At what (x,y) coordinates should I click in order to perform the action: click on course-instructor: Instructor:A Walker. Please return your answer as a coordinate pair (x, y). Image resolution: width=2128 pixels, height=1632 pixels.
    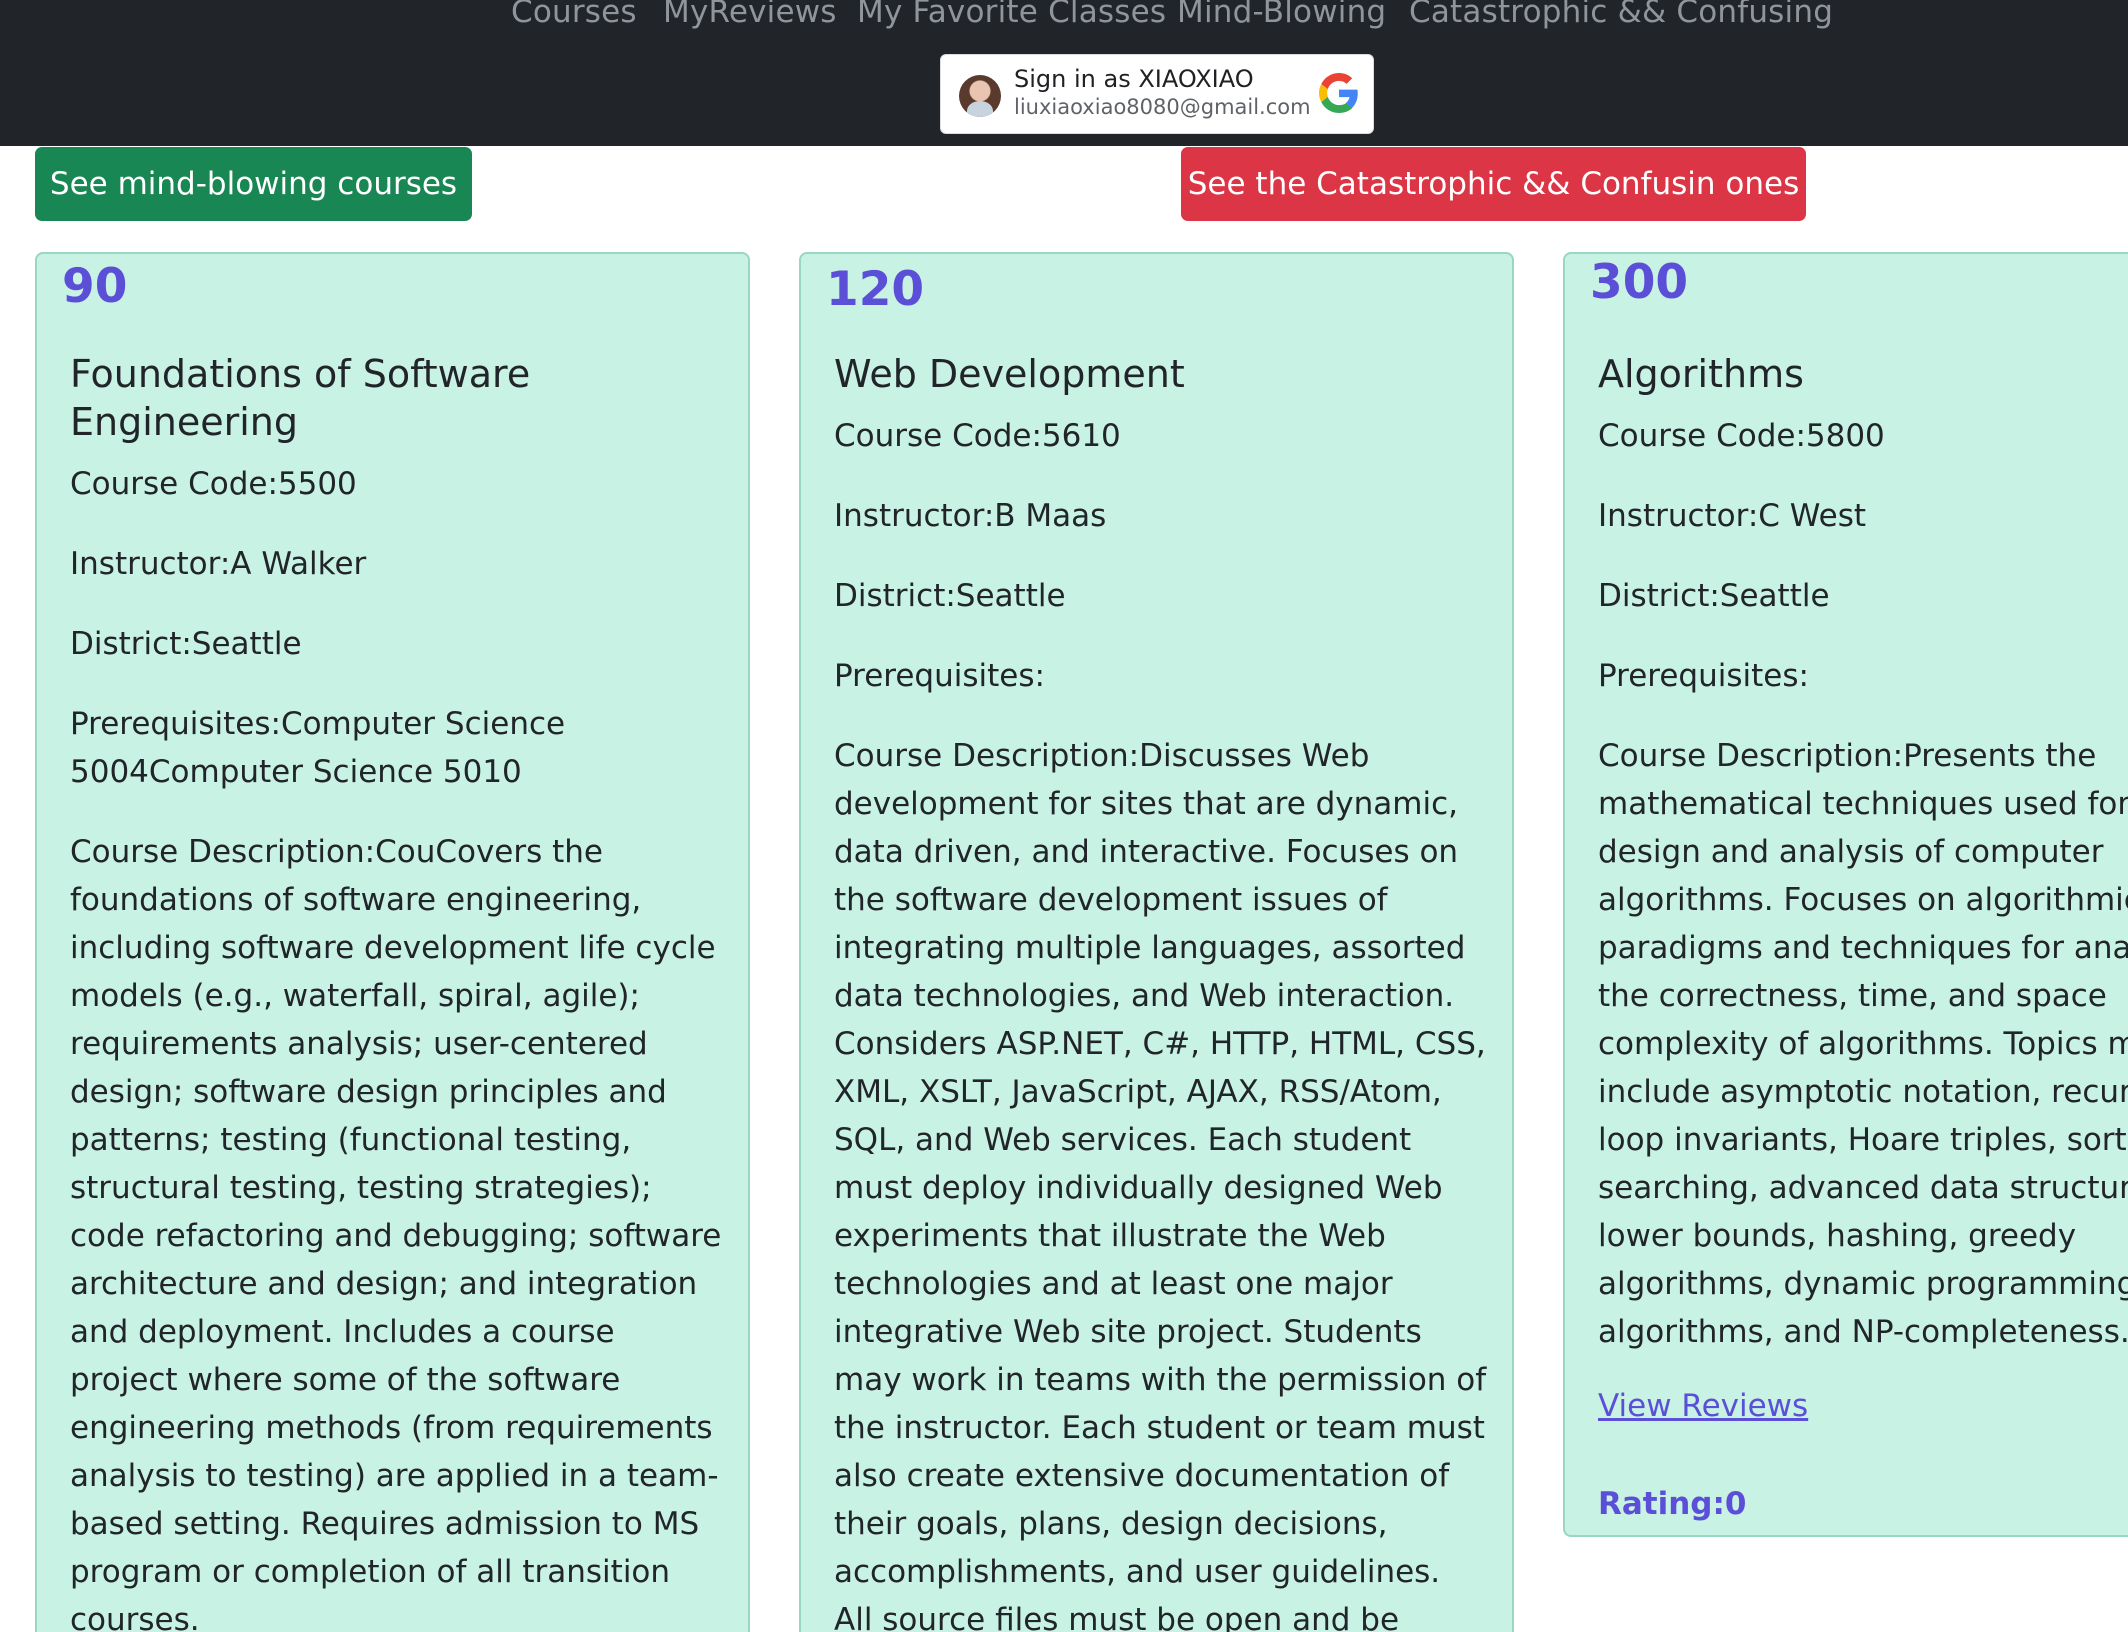
    Looking at the image, I should click on (218, 564).